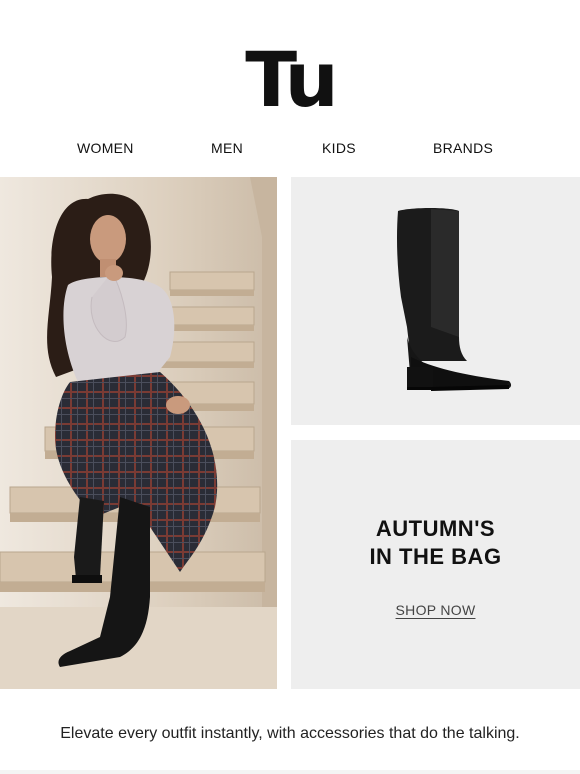 The image size is (580, 774). Describe the element at coordinates (290, 148) in the screenshot. I see `main-nav: WOMEN MEN KIDS BRANDS` at that location.